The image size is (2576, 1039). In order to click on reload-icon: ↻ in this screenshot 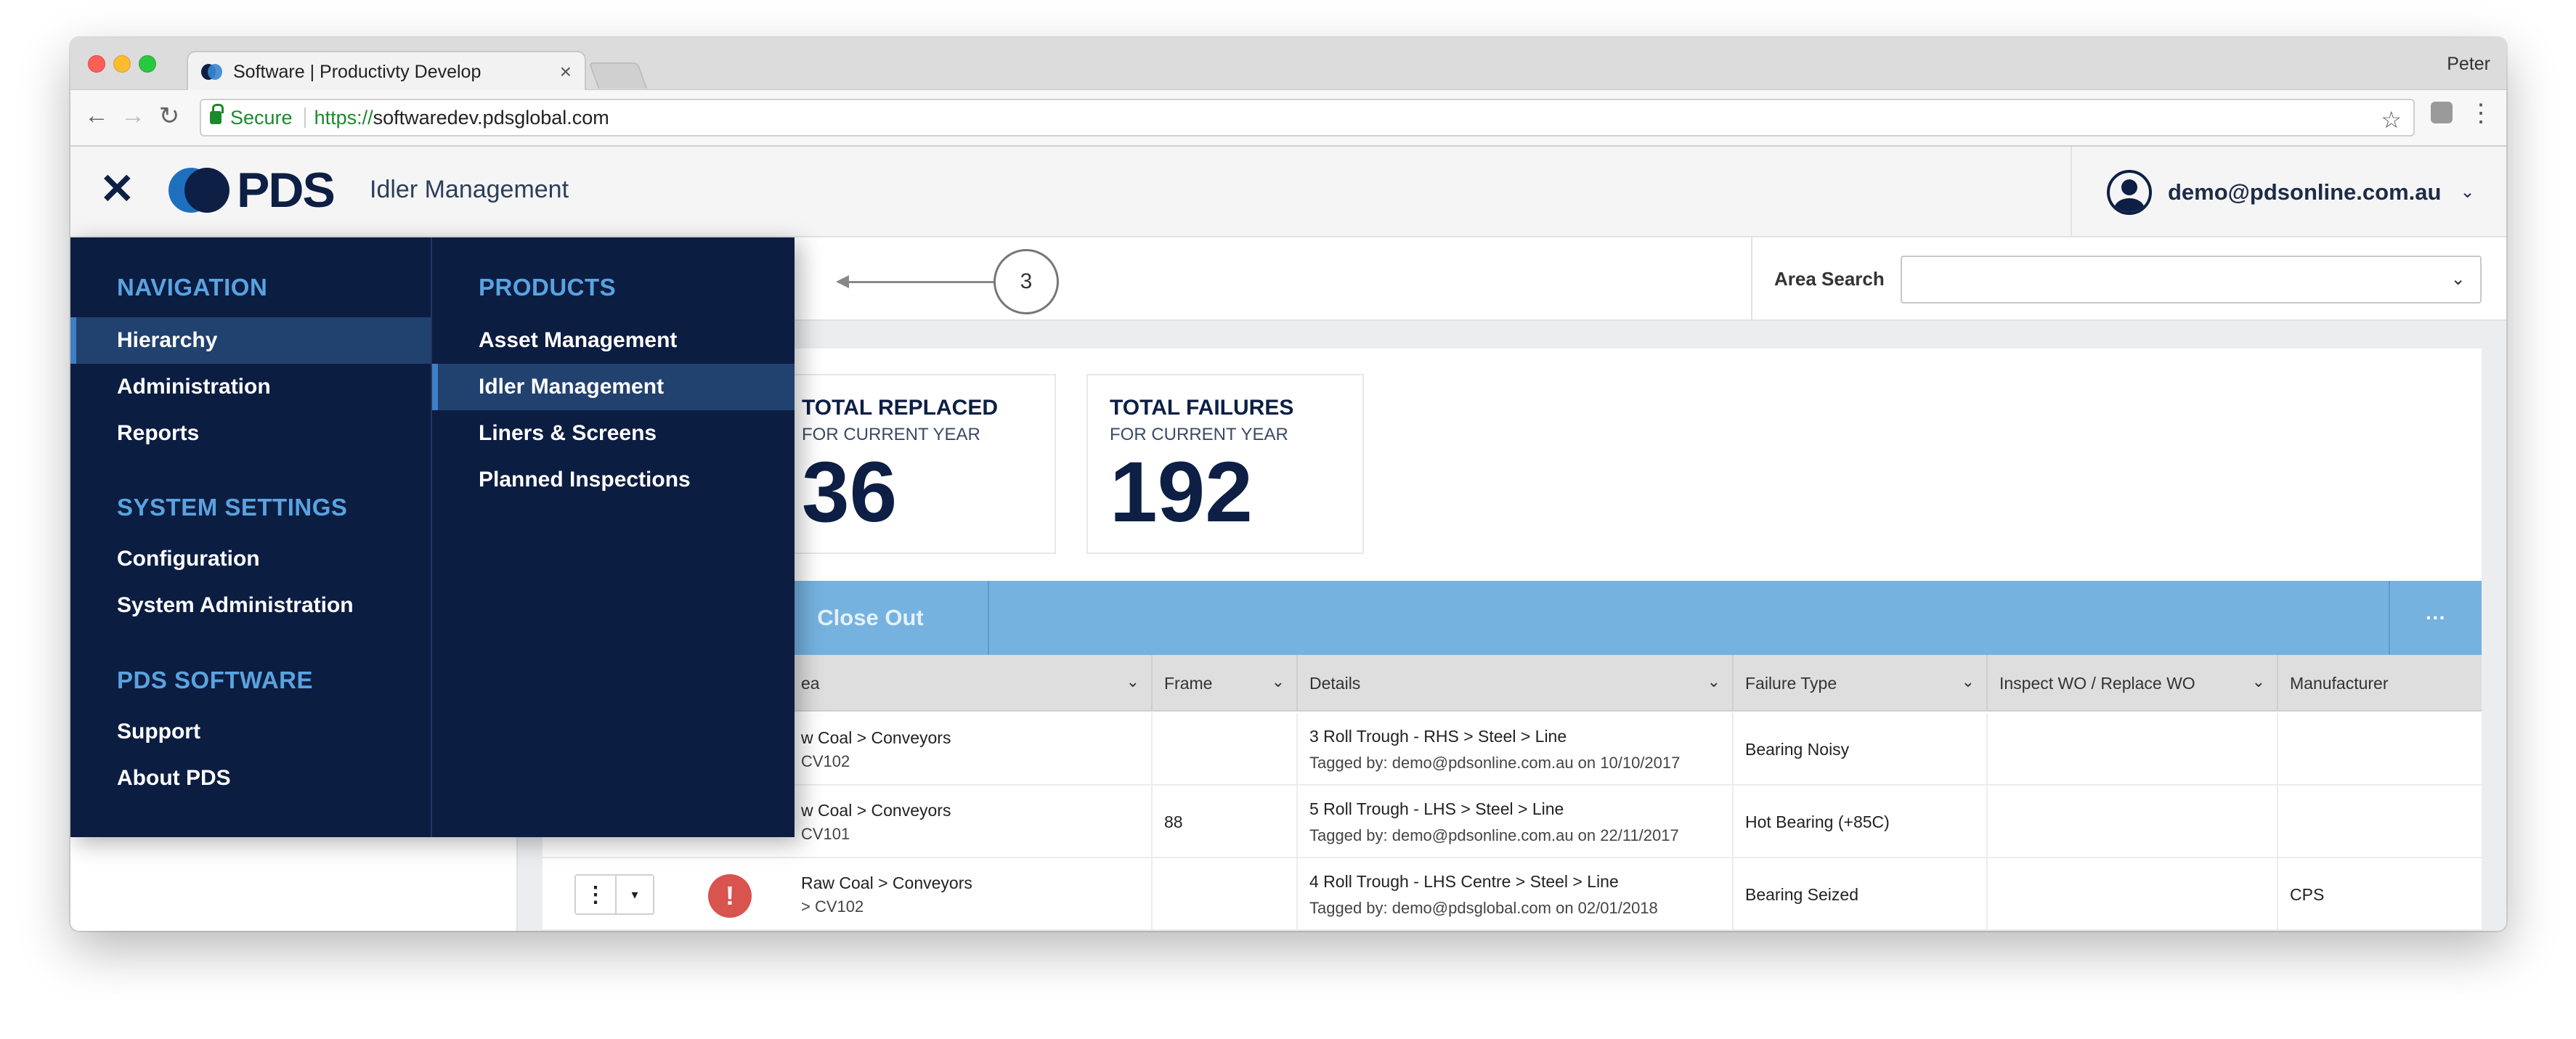, I will do `click(169, 117)`.